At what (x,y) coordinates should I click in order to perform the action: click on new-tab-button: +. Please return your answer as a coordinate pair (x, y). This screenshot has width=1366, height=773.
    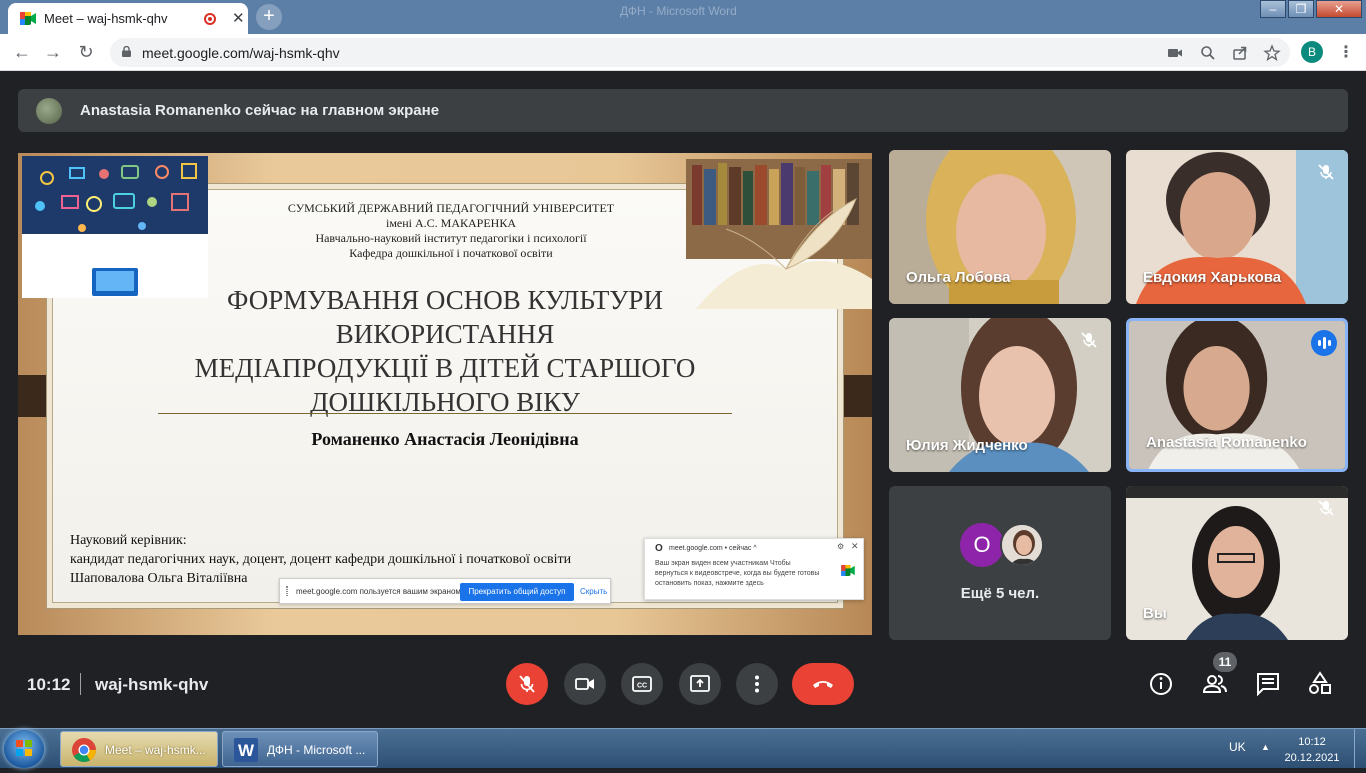
    Looking at the image, I should click on (269, 17).